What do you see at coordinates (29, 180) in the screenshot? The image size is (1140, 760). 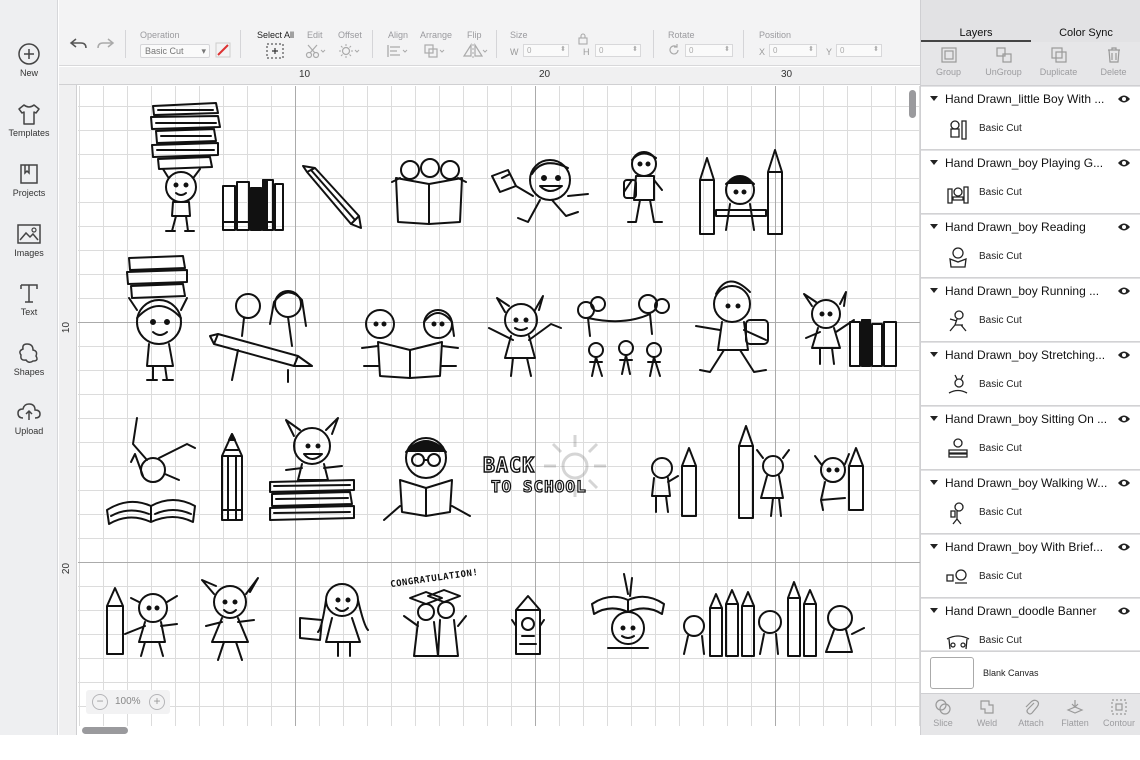 I see `sidebar-item-projects: Projects` at bounding box center [29, 180].